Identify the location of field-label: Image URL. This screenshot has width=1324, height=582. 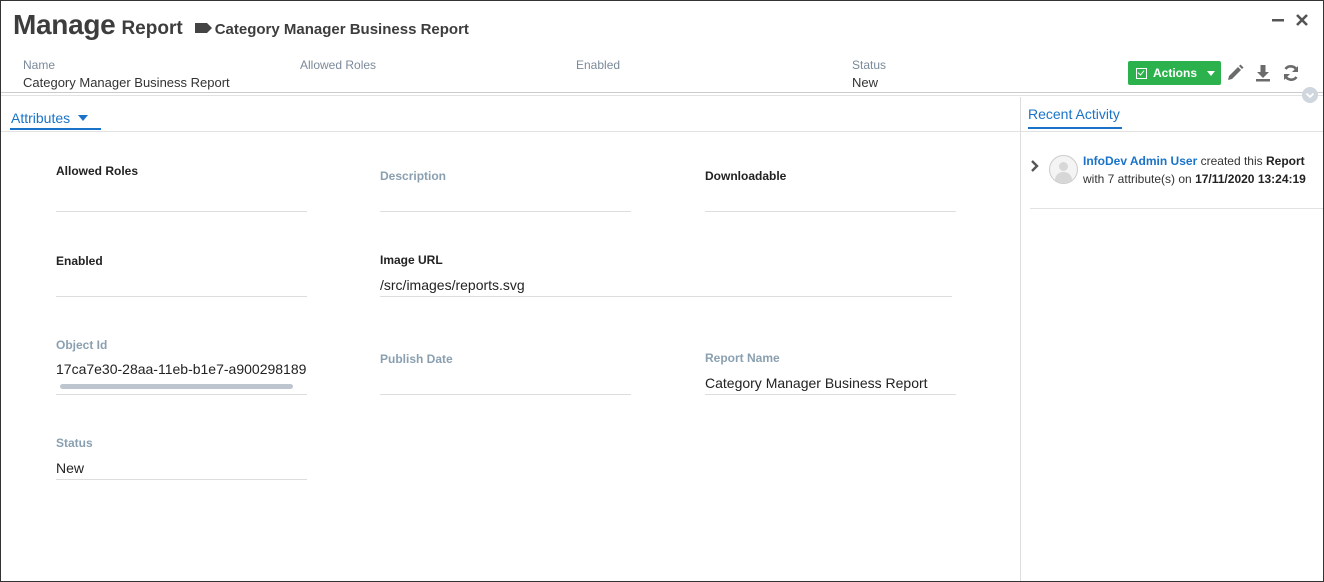
(411, 260).